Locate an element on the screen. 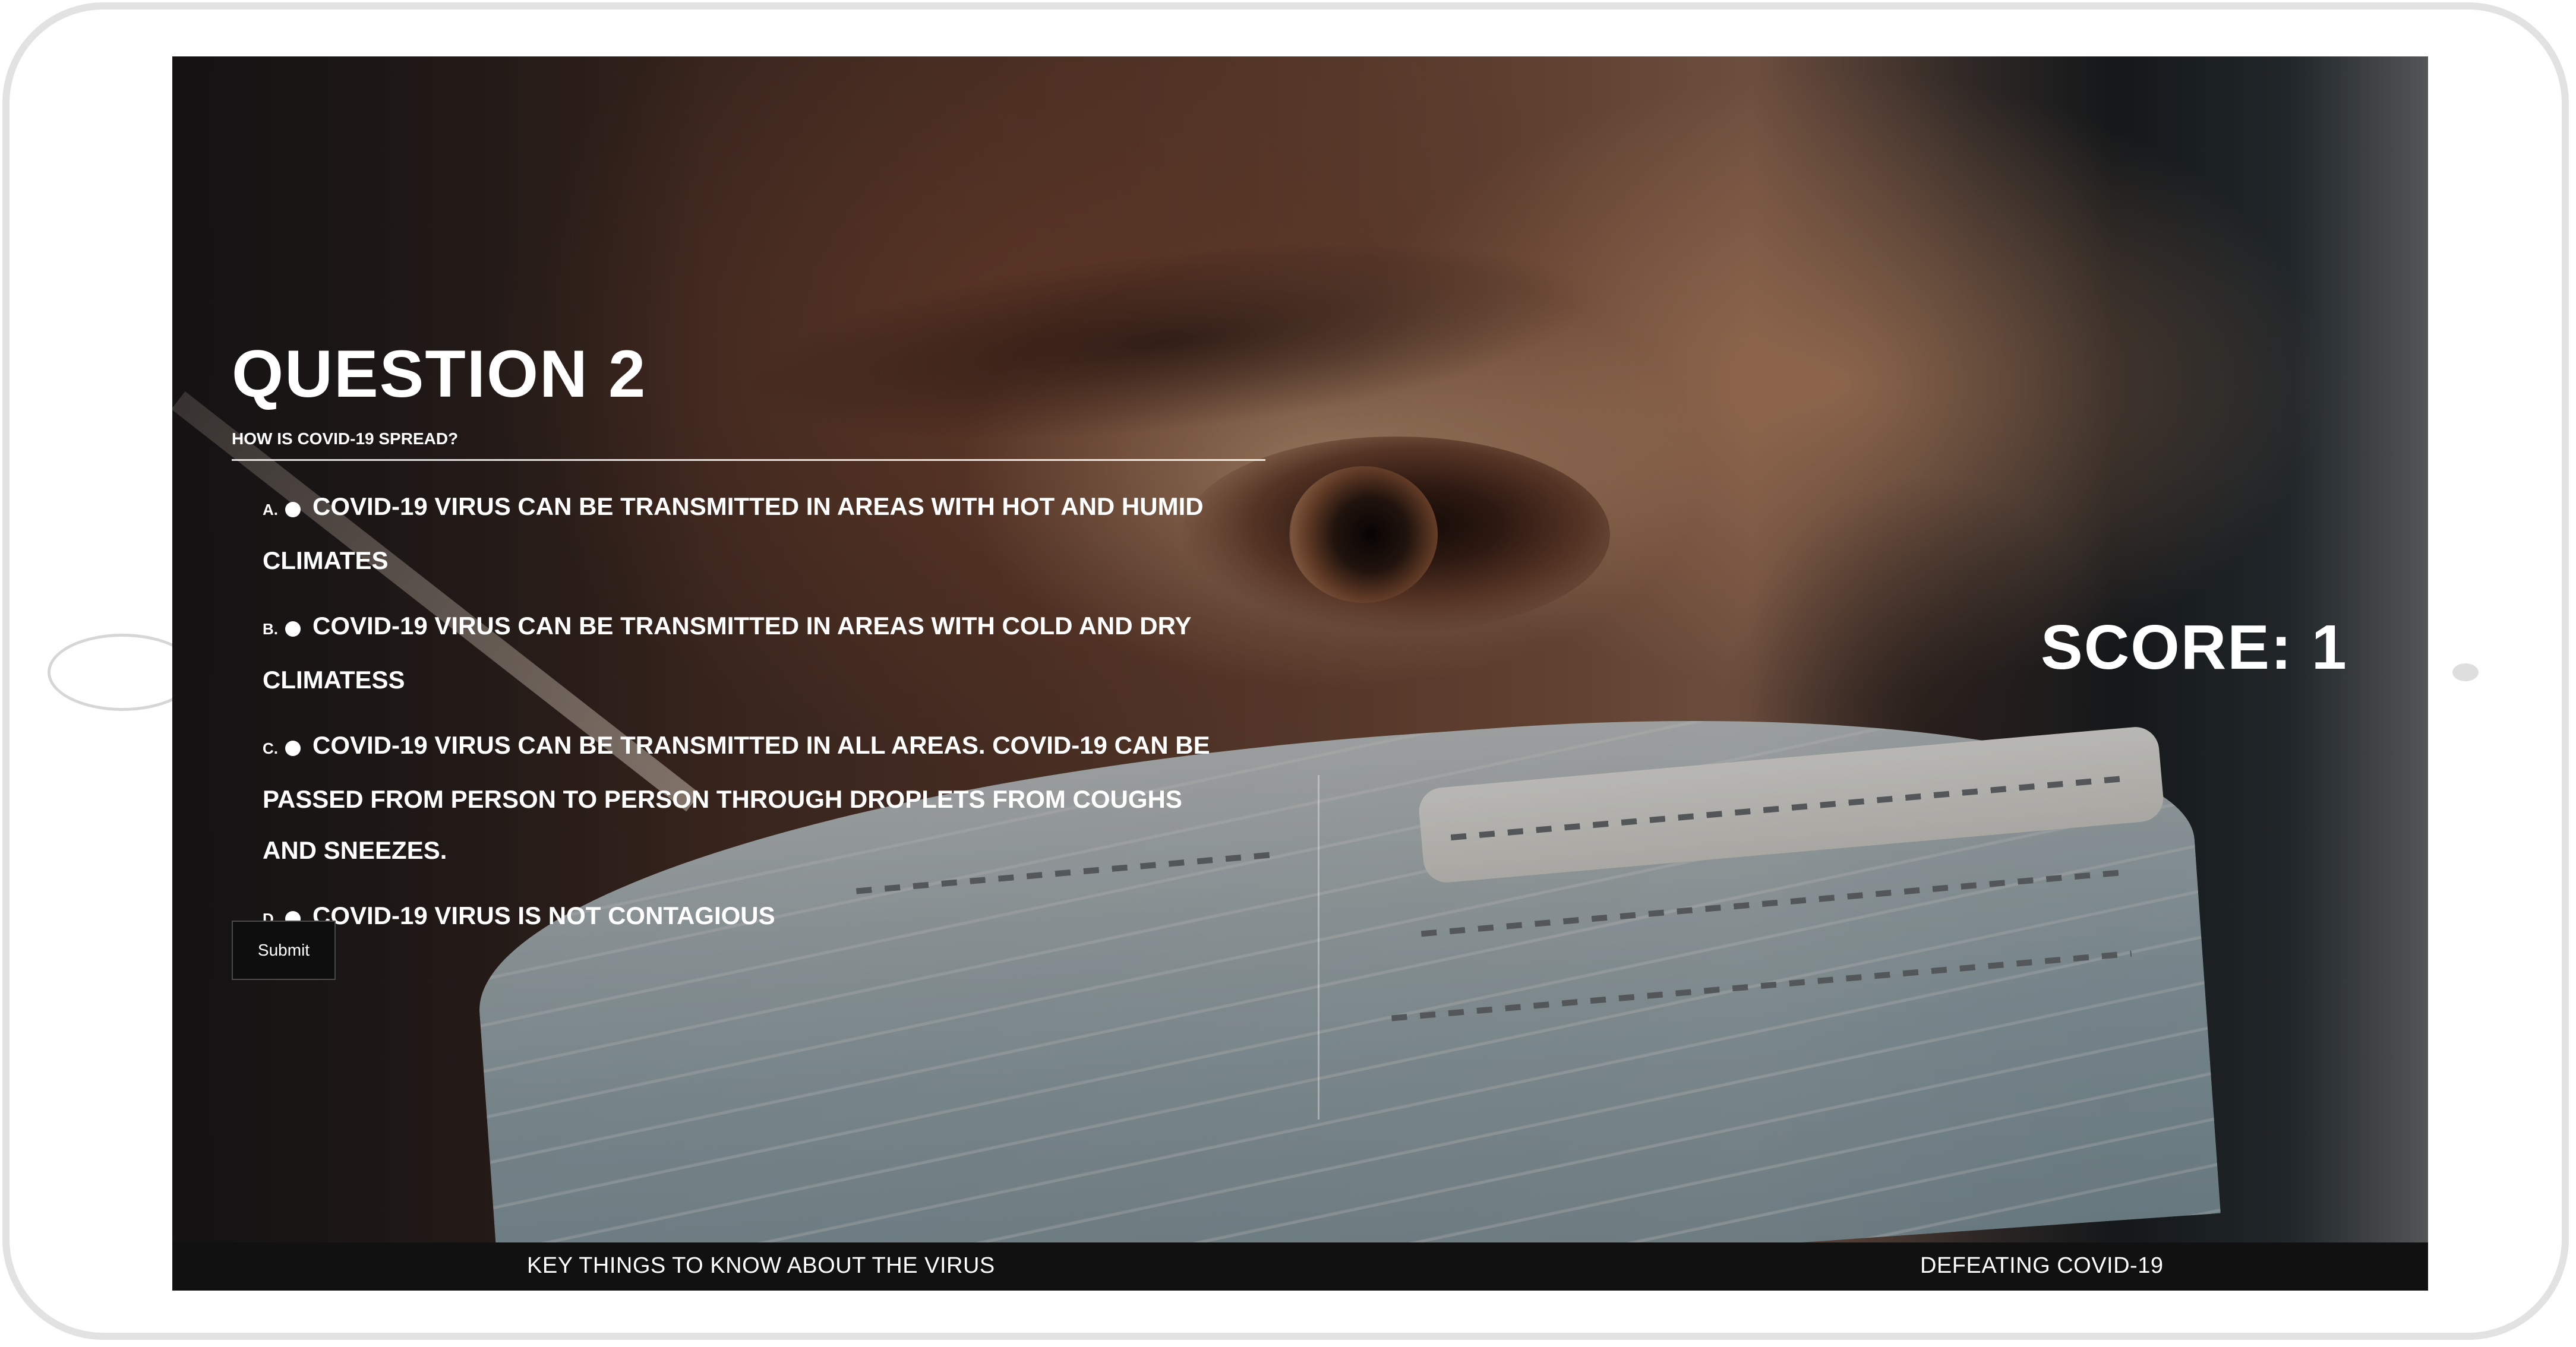 This screenshot has height=1347, width=2576. nav-link-key-things: KEY THINGS TO KNOW ABOUT THE VIRUS is located at coordinates (761, 1266).